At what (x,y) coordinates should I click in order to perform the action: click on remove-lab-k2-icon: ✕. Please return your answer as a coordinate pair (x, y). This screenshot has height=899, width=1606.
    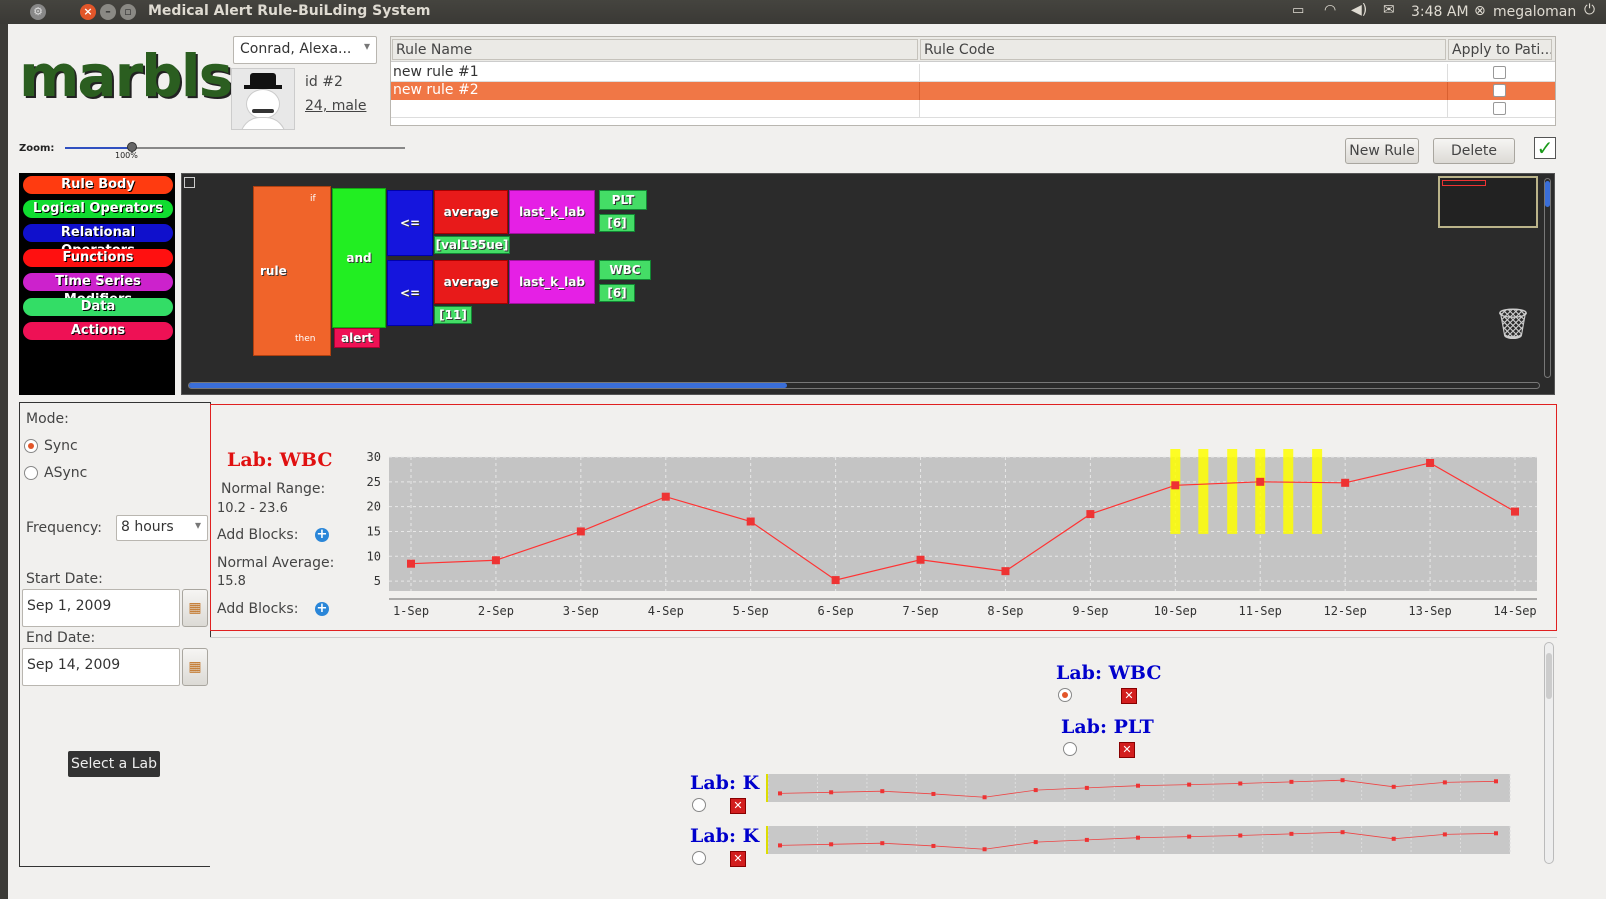
    Looking at the image, I should click on (738, 859).